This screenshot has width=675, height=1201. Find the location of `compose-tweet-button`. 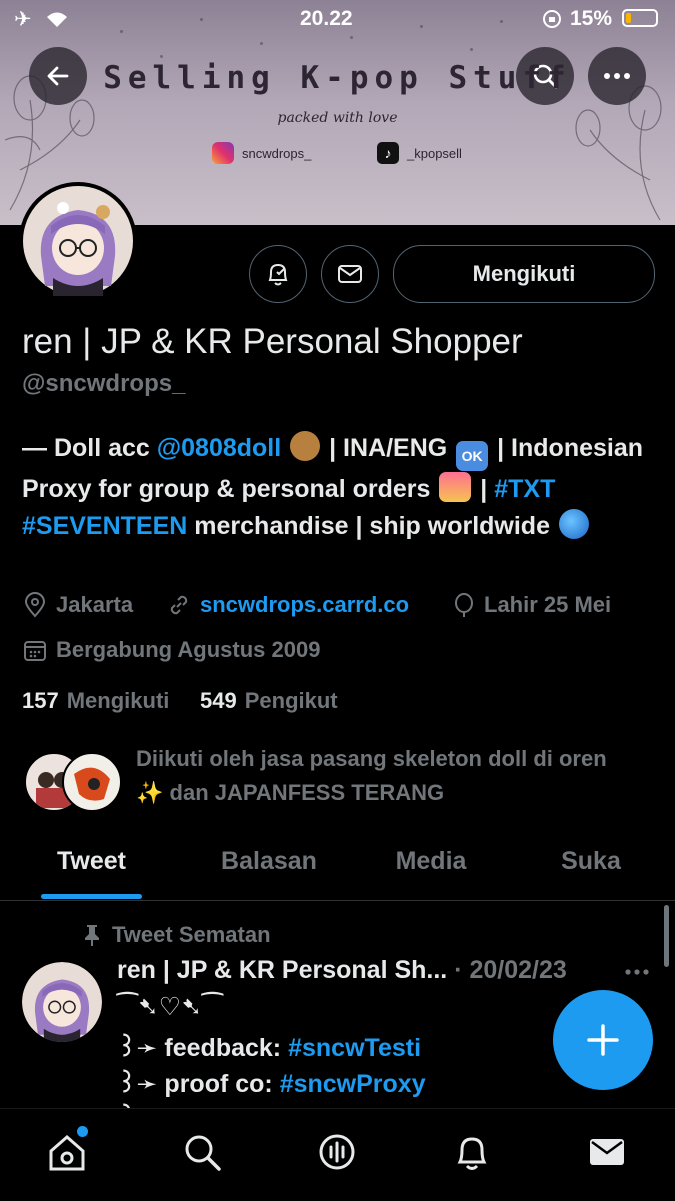

compose-tweet-button is located at coordinates (603, 1040).